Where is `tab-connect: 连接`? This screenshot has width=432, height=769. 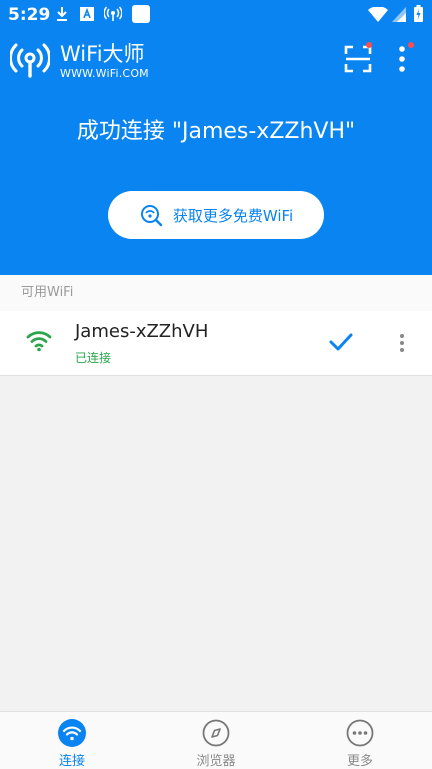 tab-connect: 连接 is located at coordinates (72, 740).